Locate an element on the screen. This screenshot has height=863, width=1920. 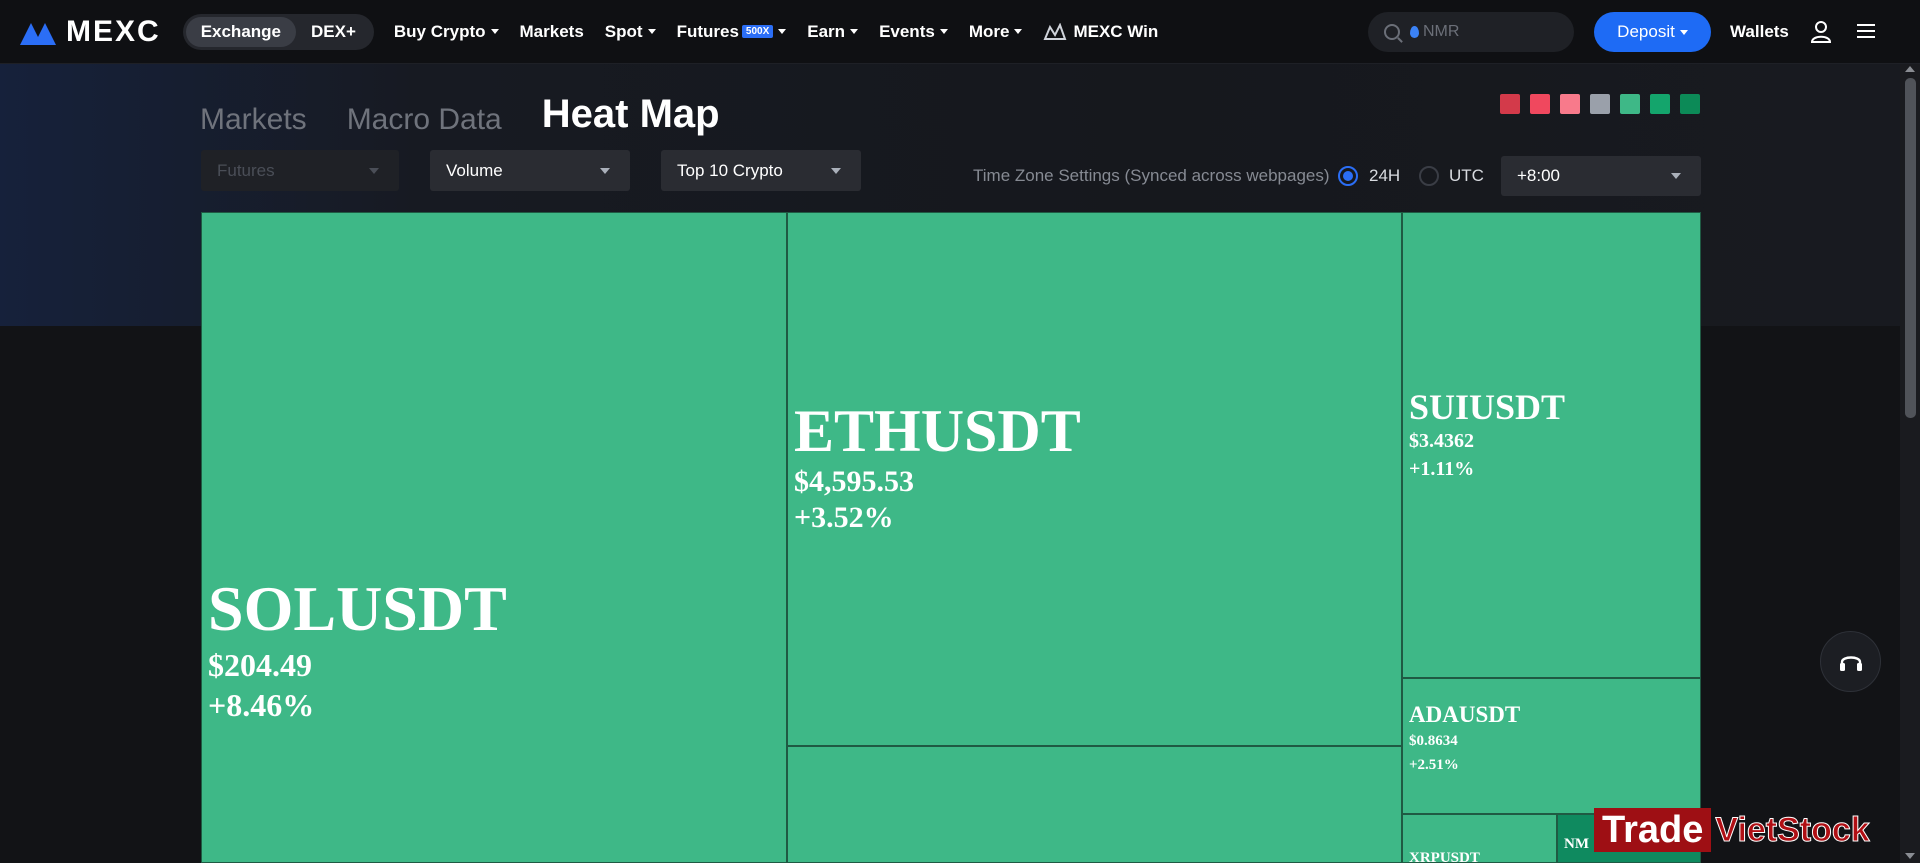
select-value: +8:00 is located at coordinates (1539, 175).